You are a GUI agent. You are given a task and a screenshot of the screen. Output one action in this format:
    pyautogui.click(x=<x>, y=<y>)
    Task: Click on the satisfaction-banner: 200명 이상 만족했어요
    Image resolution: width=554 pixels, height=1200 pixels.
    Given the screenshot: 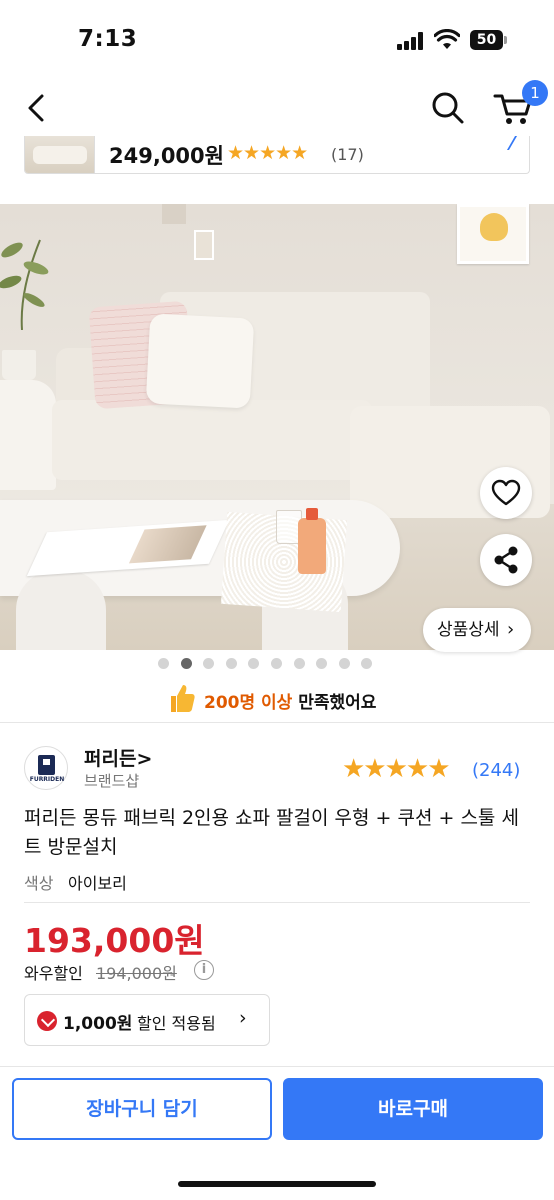 What is the action you would take?
    pyautogui.click(x=277, y=700)
    